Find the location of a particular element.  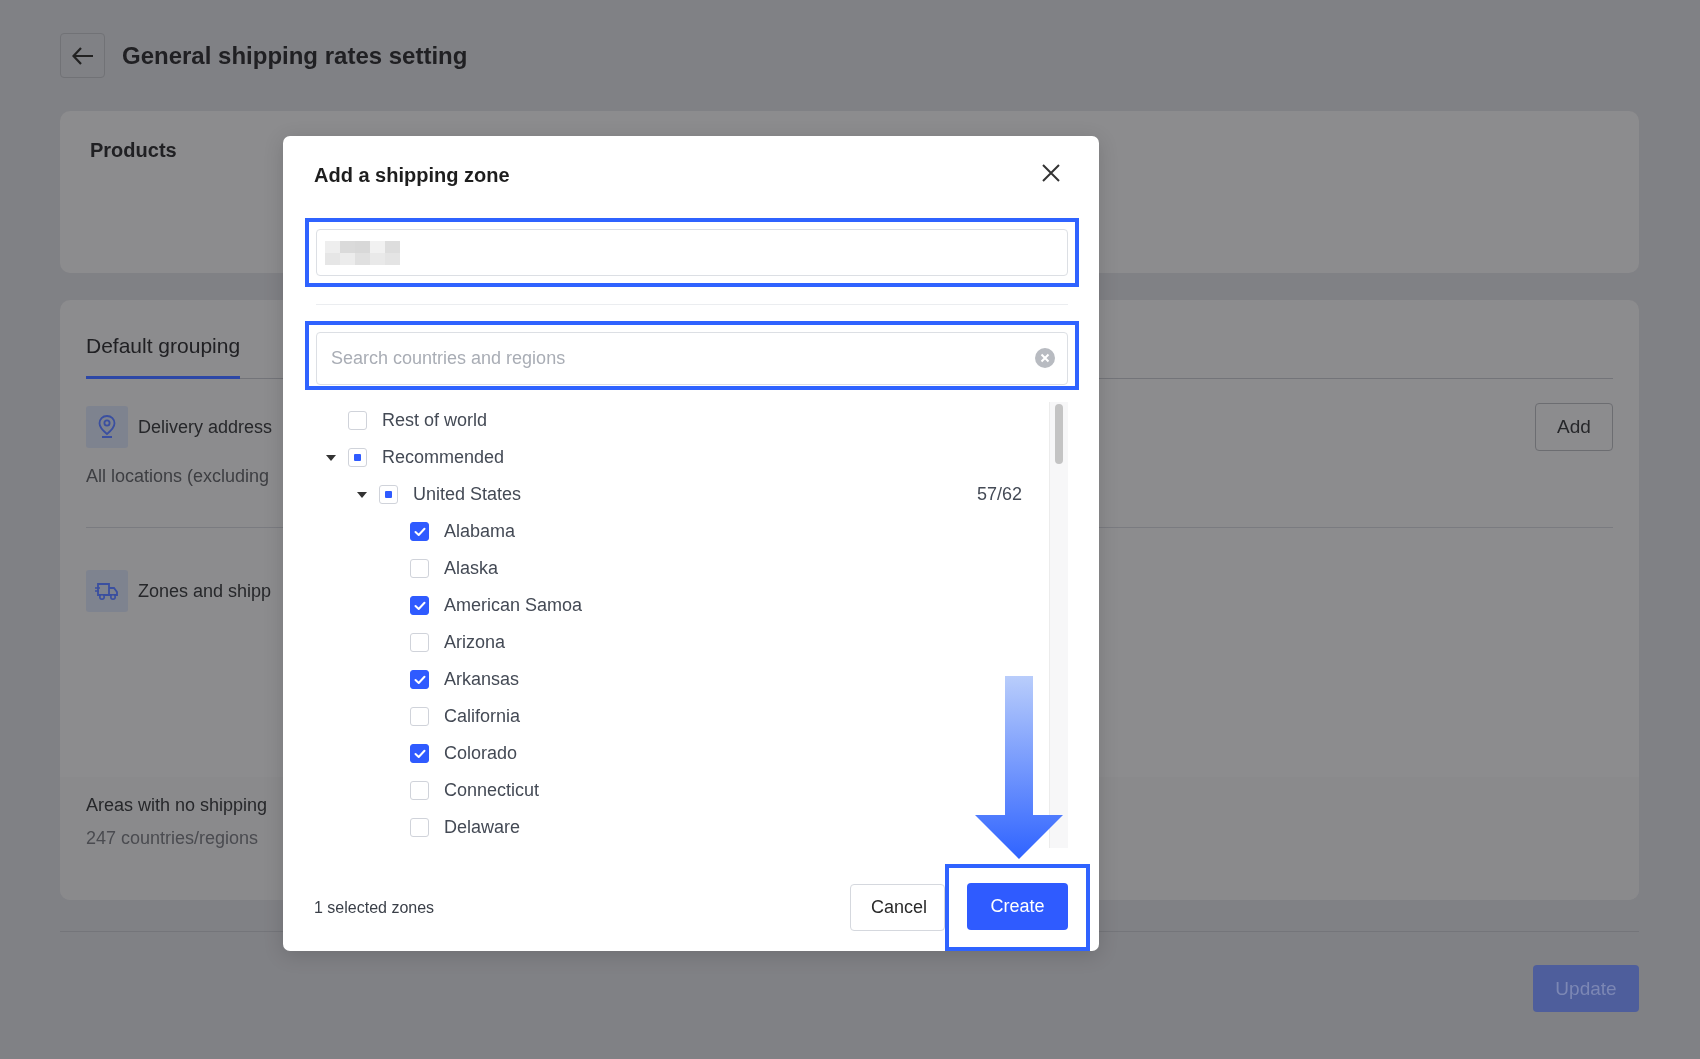

search-field: Search countries and regions is located at coordinates (692, 358).